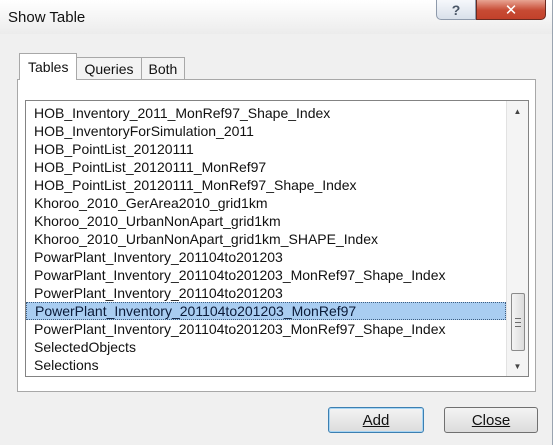 This screenshot has width=553, height=445. What do you see at coordinates (517, 111) in the screenshot?
I see `scroll-up-icon: ▲` at bounding box center [517, 111].